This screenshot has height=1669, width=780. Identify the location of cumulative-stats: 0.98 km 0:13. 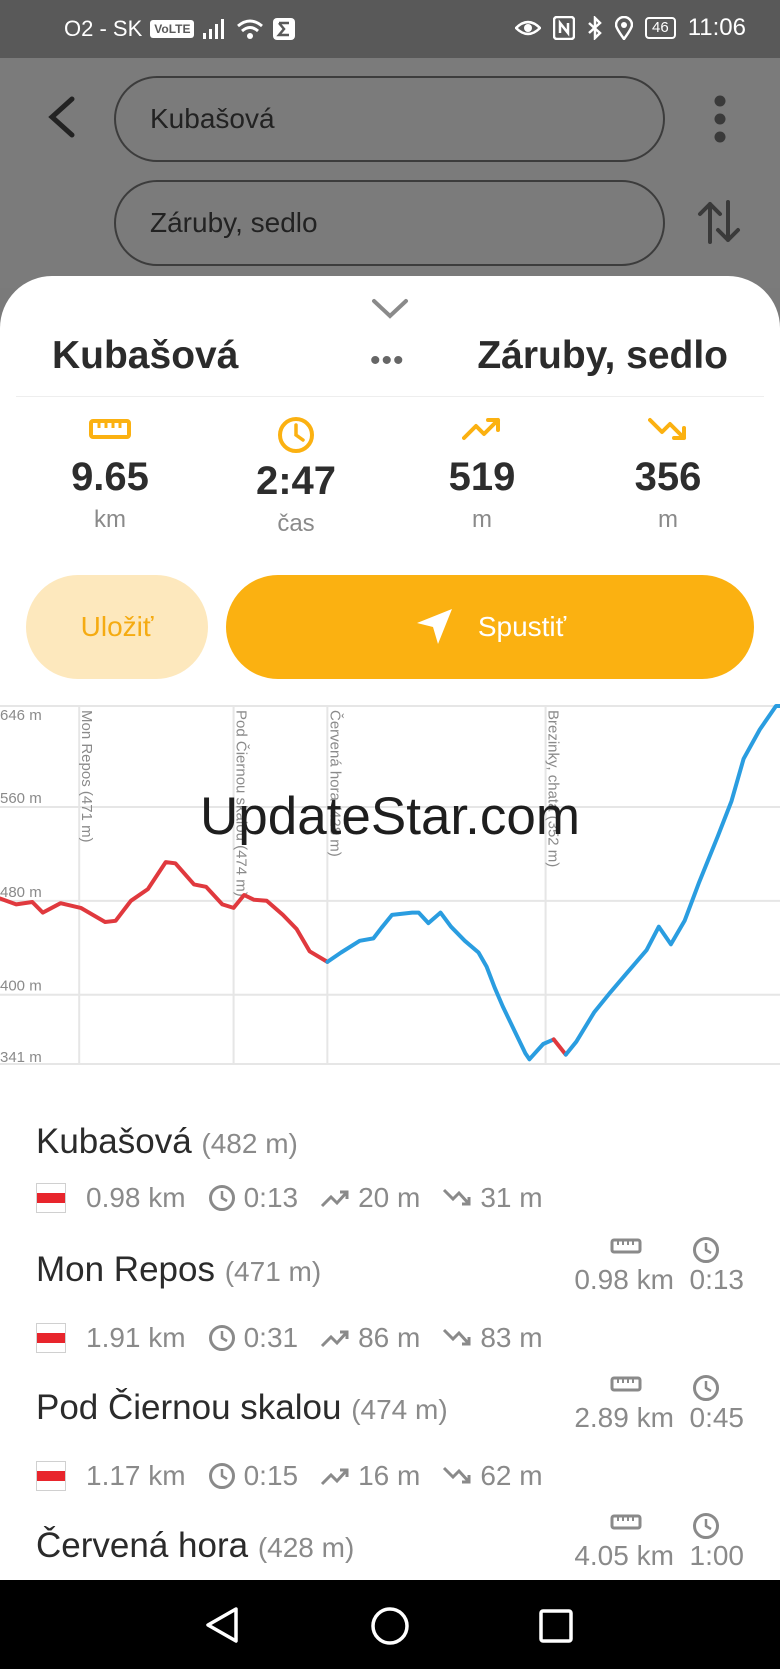
(659, 1266).